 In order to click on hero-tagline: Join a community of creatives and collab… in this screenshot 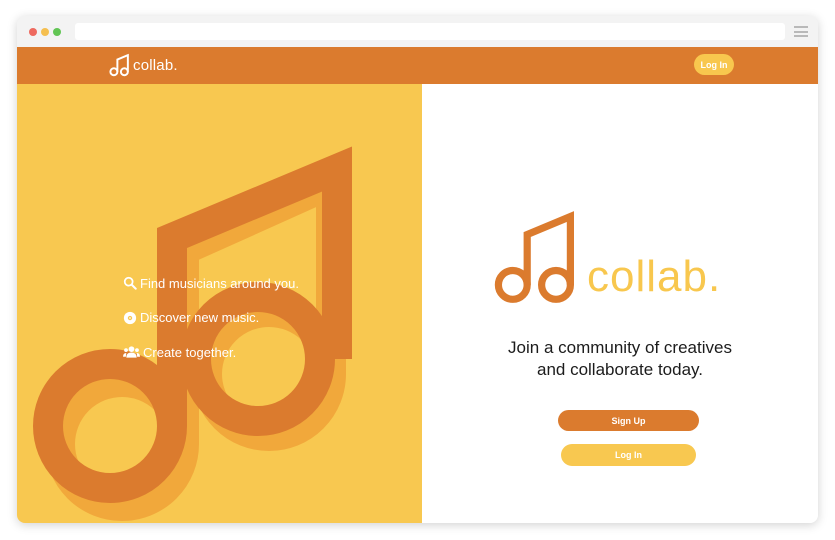, I will do `click(620, 358)`.